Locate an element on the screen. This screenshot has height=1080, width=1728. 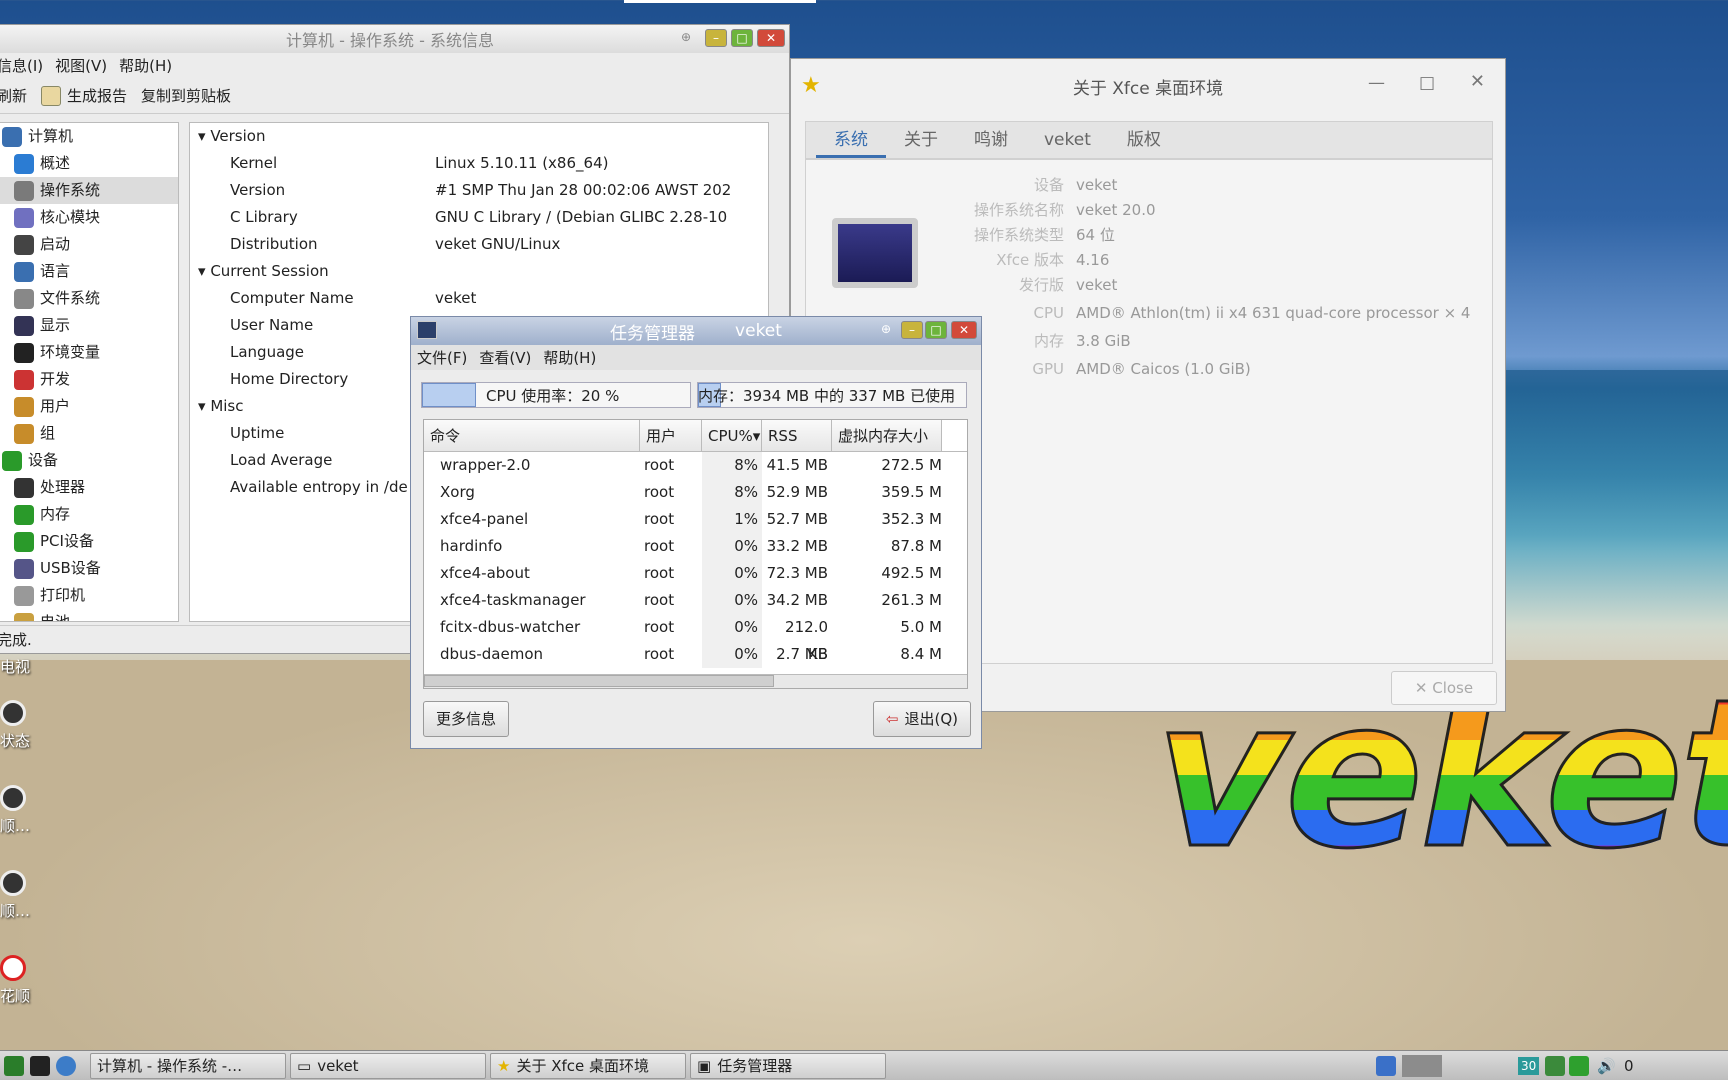
copy-button: 复制到剪贴板 is located at coordinates (186, 95).